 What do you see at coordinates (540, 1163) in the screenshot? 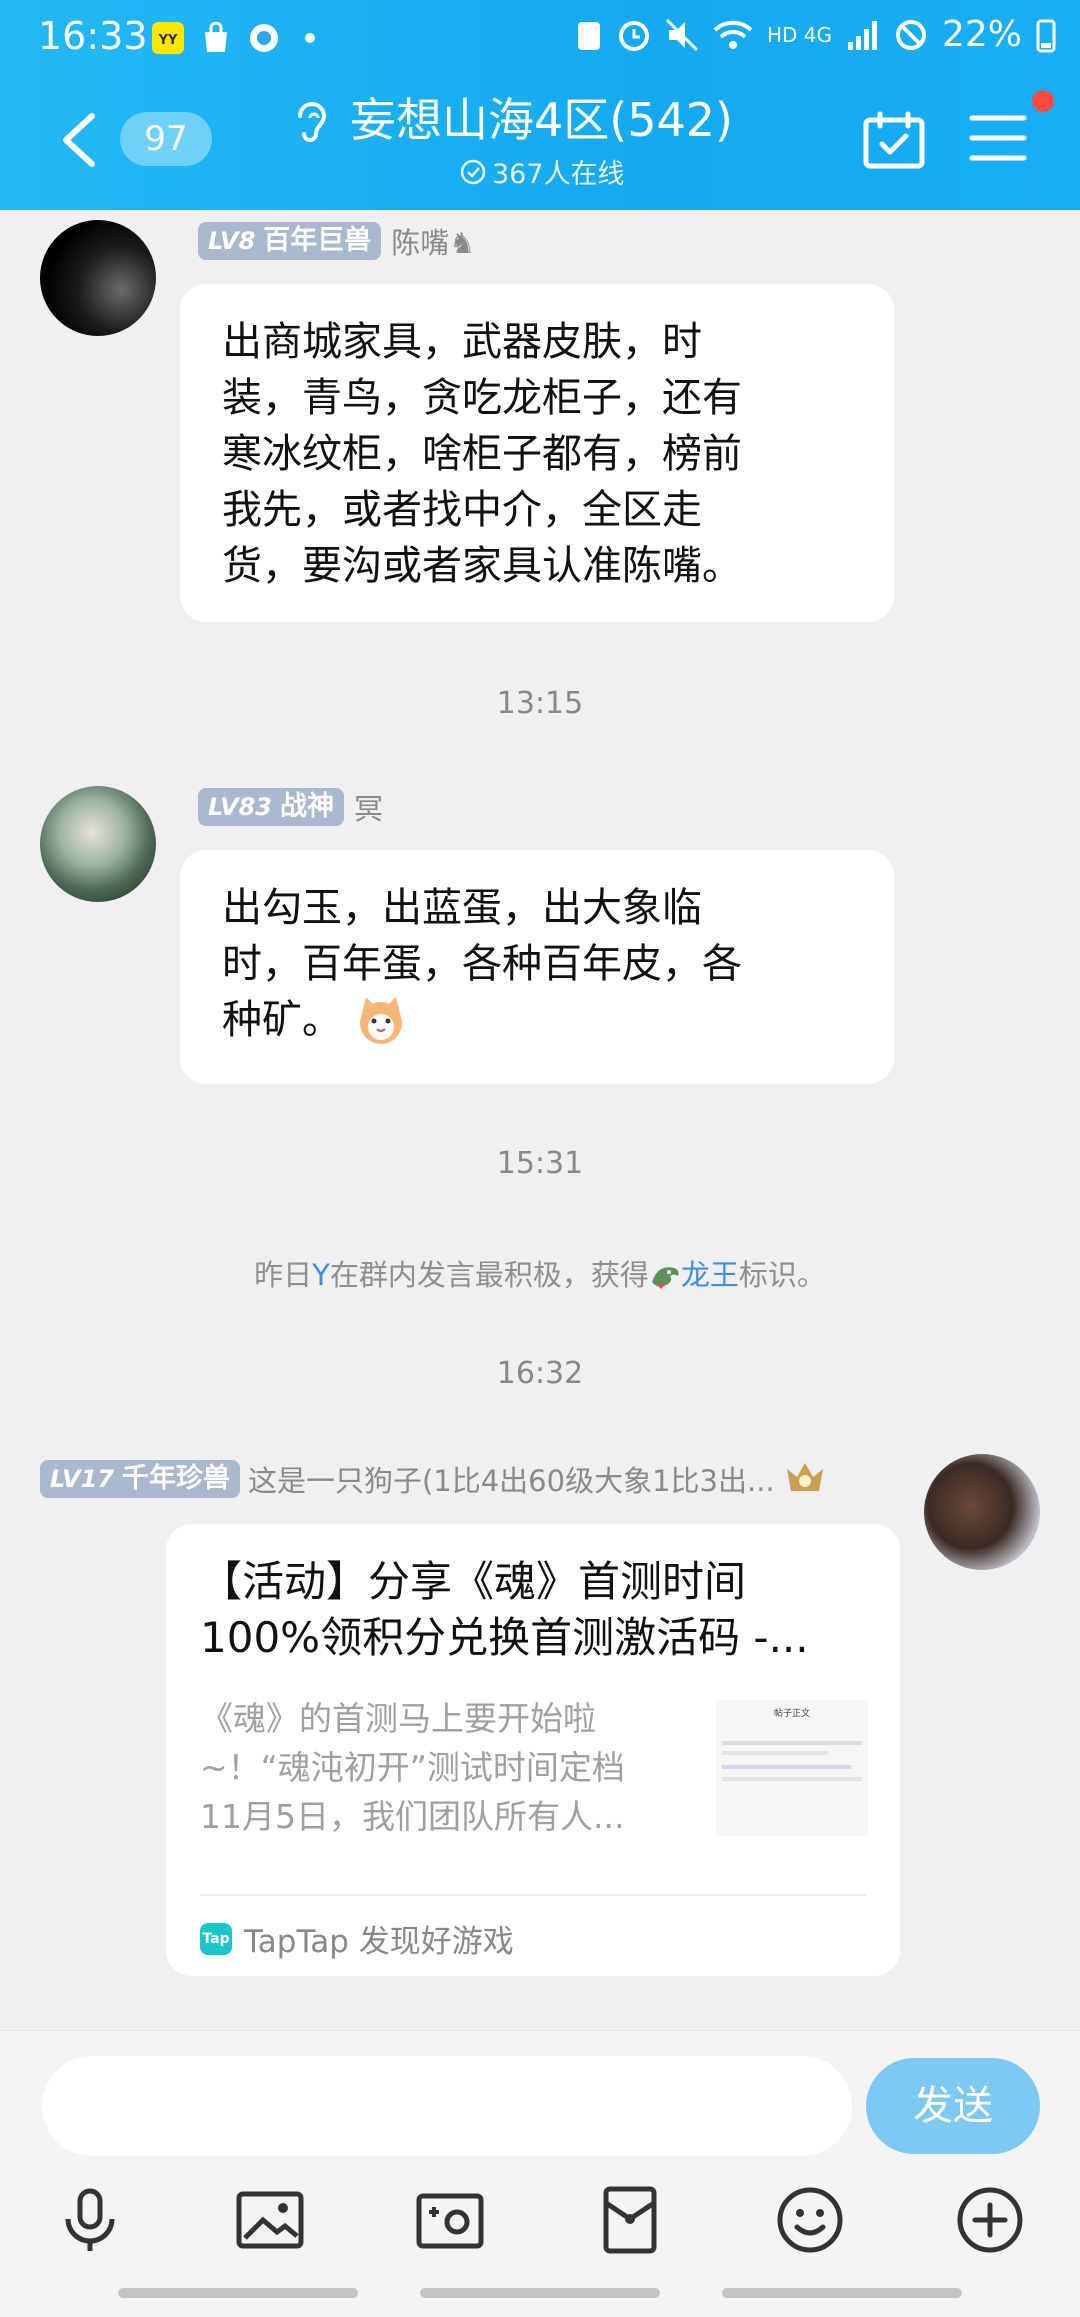
I see `time-separator: 15:31` at bounding box center [540, 1163].